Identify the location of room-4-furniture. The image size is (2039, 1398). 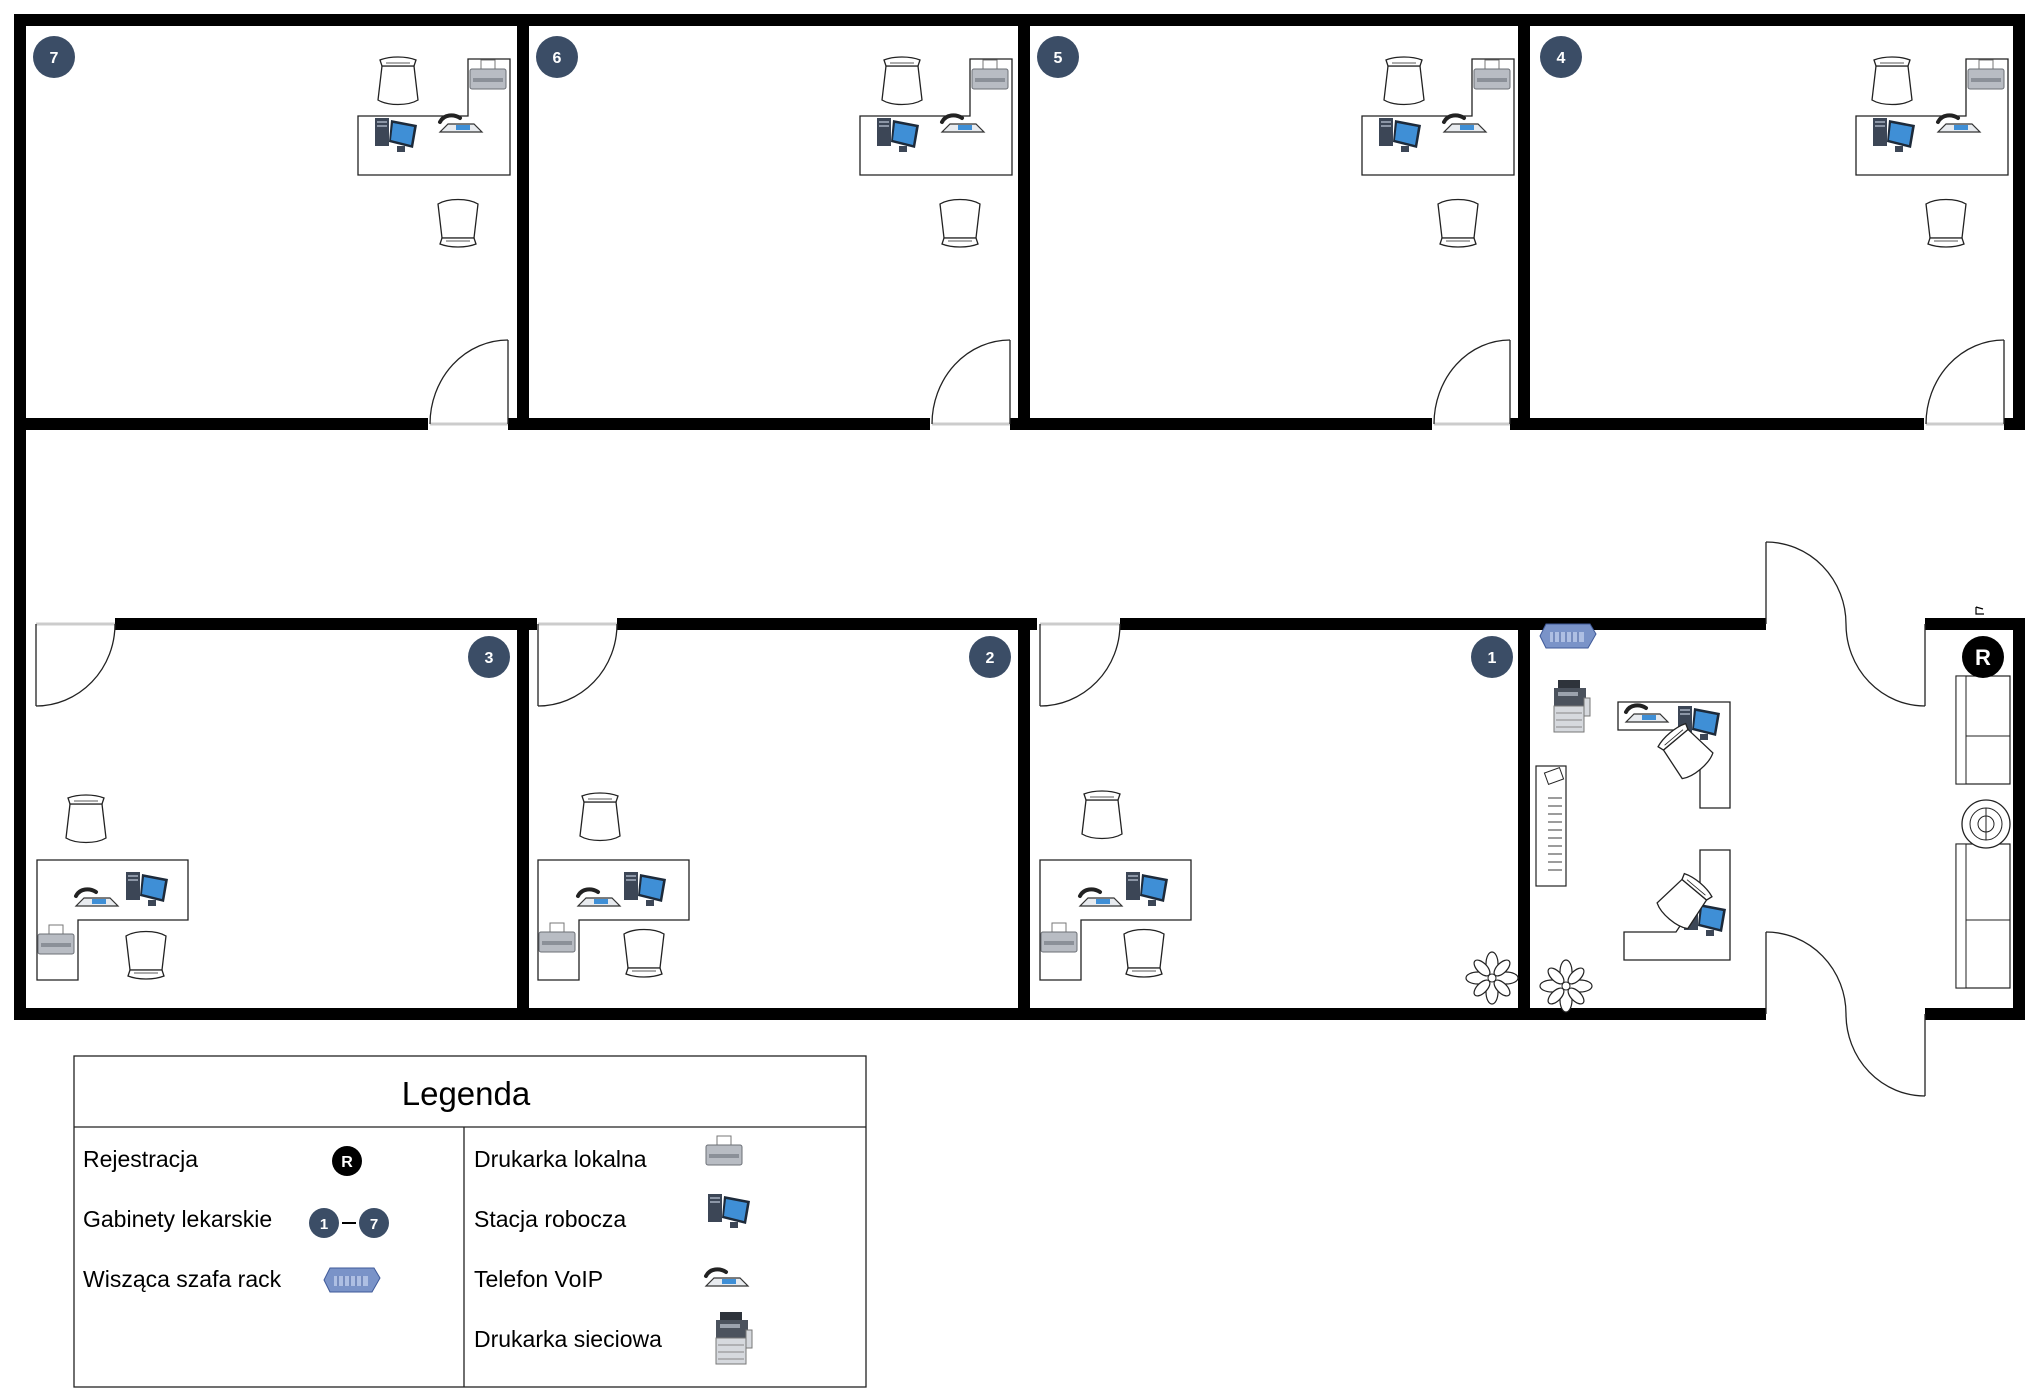
(1932, 152).